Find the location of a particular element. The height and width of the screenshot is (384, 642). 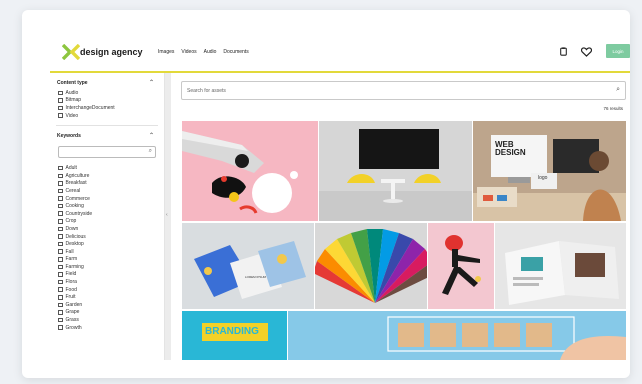

image-tile-hand-card is located at coordinates (250, 171).